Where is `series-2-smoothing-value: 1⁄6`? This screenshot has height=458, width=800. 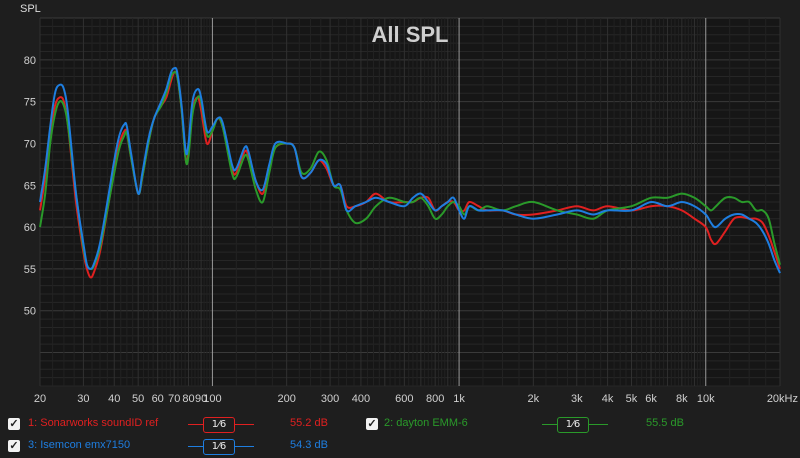 series-2-smoothing-value: 1⁄6 is located at coordinates (573, 425).